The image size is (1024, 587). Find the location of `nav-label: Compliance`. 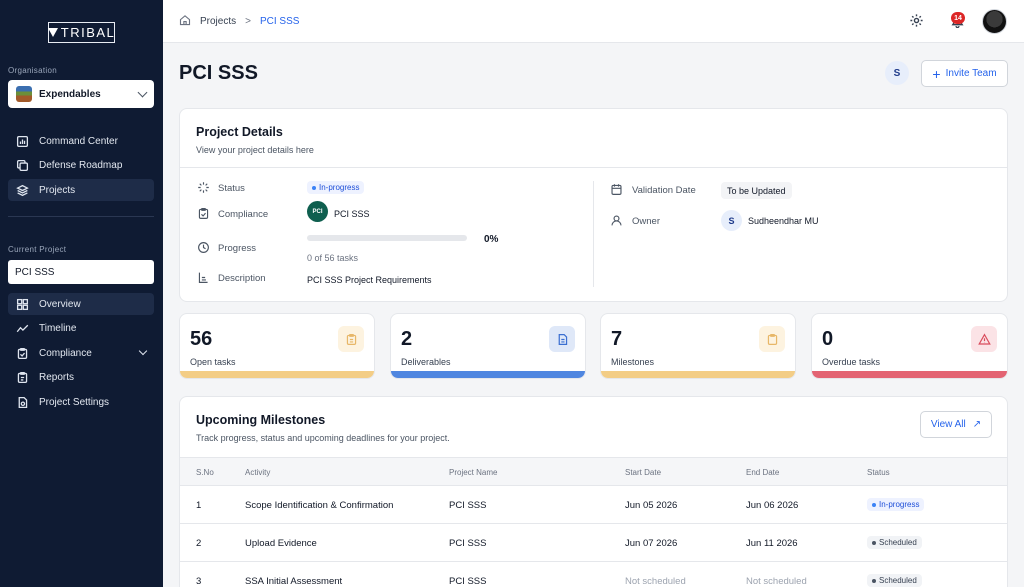

nav-label: Compliance is located at coordinates (65, 353).